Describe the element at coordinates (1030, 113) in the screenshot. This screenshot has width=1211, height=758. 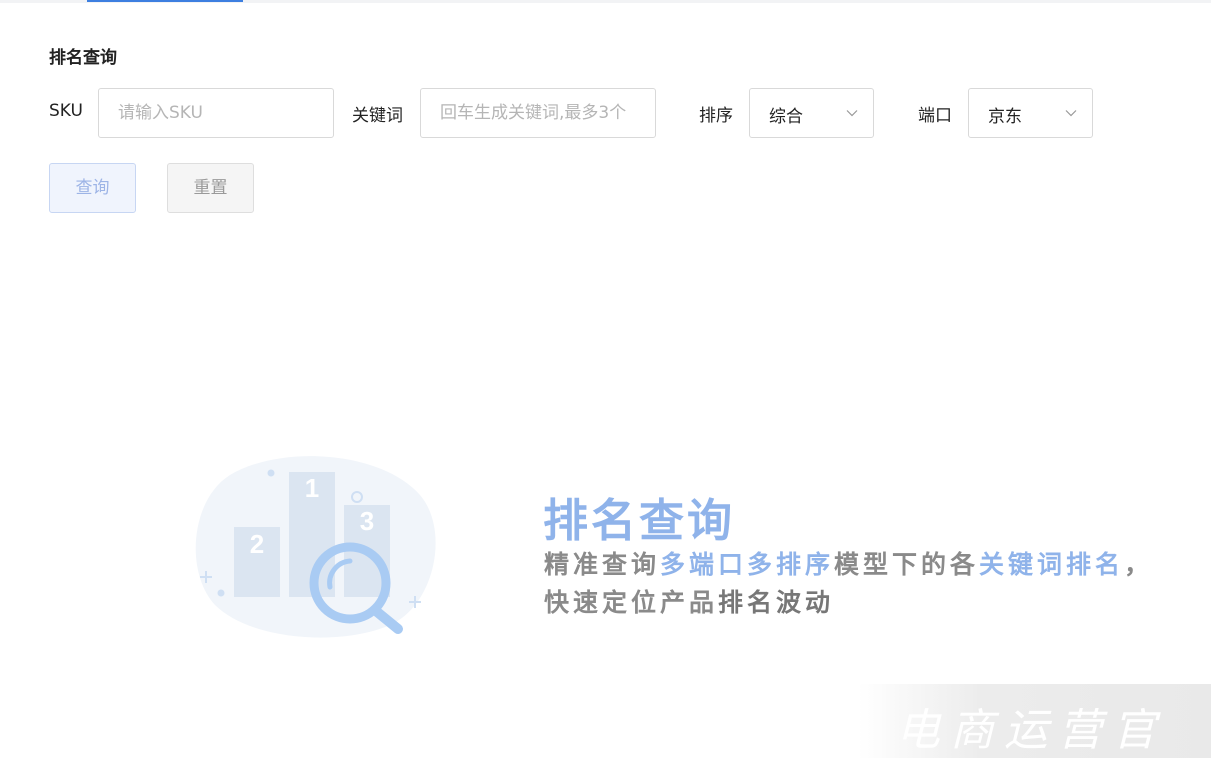
I see `port-select: 京东` at that location.